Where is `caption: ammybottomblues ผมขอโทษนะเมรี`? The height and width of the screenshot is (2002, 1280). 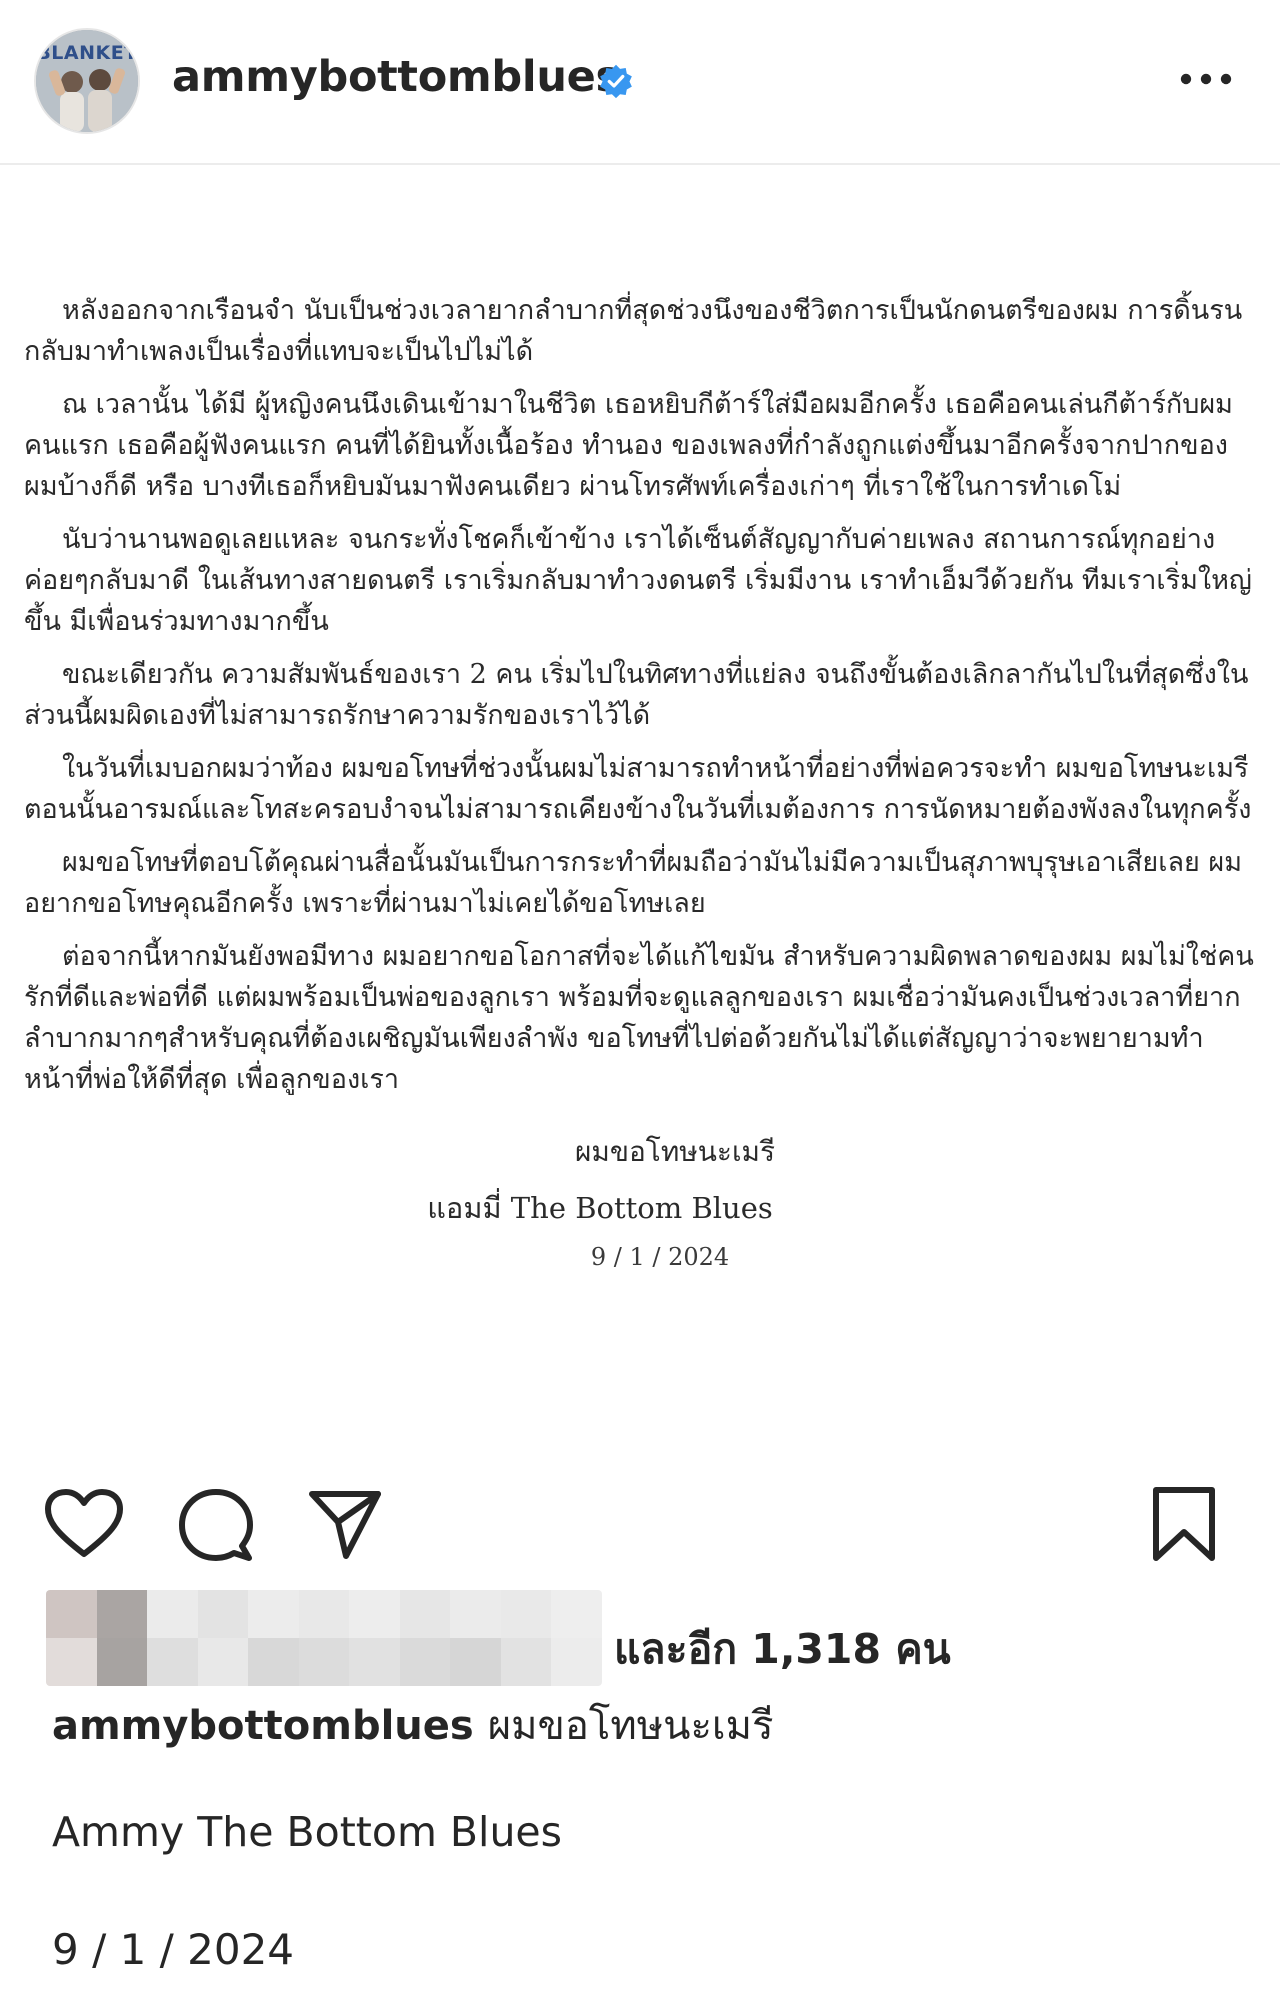
caption: ammybottomblues ผมขอโทษนะเมรี is located at coordinates (412, 1725).